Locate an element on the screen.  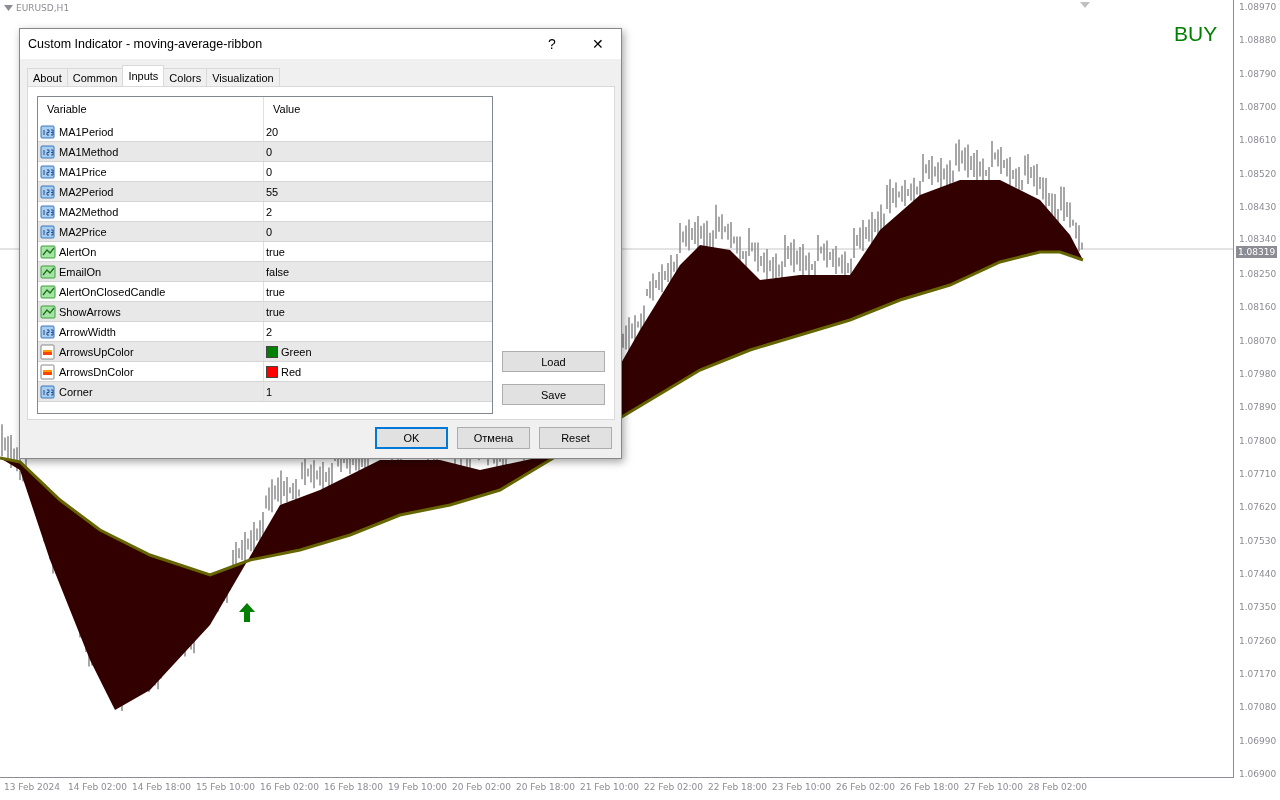
variable-value: 1 is located at coordinates (269, 391).